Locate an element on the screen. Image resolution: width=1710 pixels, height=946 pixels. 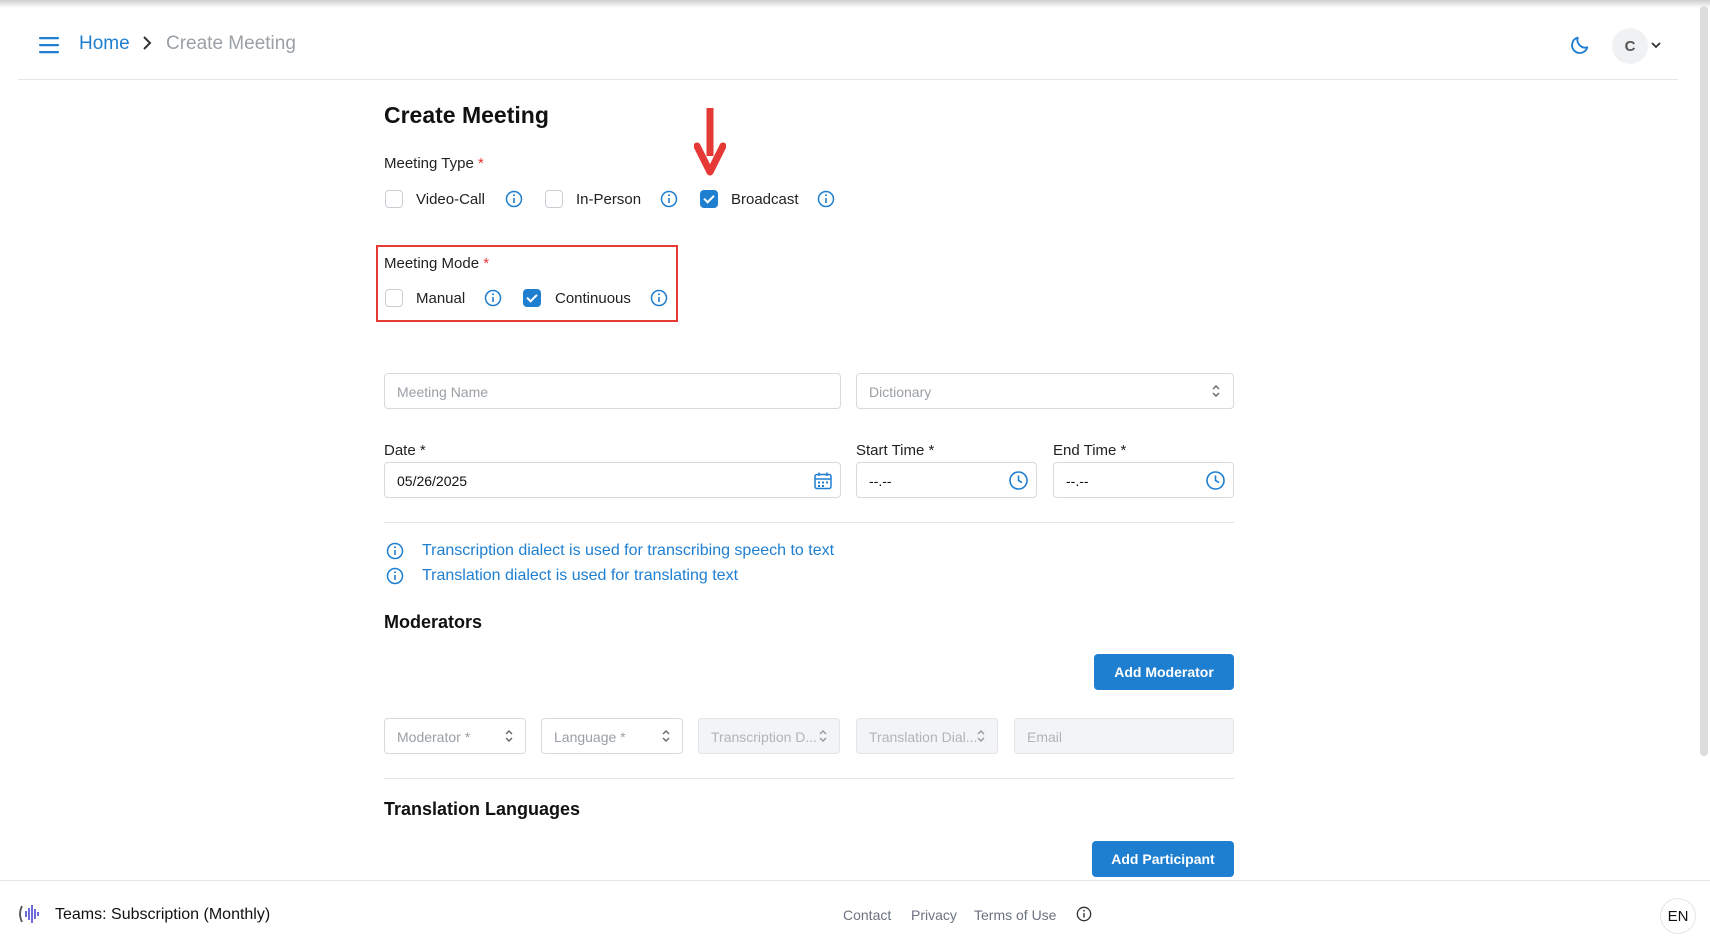
video-call-label: Video-Call is located at coordinates (450, 199).